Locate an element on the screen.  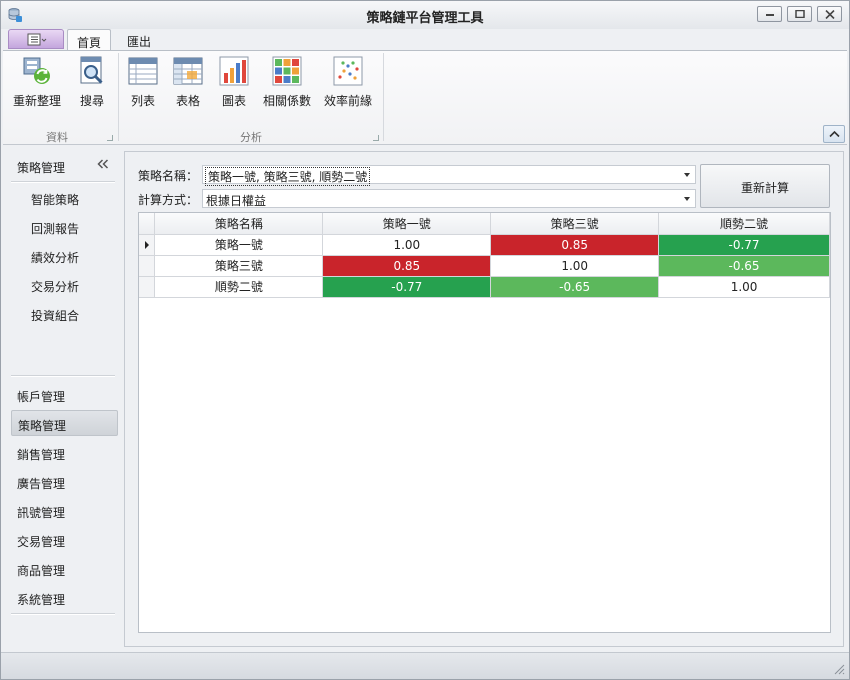
table-row: 策略一號 1.00 0.85 -0.77 is located at coordinates (484, 245).